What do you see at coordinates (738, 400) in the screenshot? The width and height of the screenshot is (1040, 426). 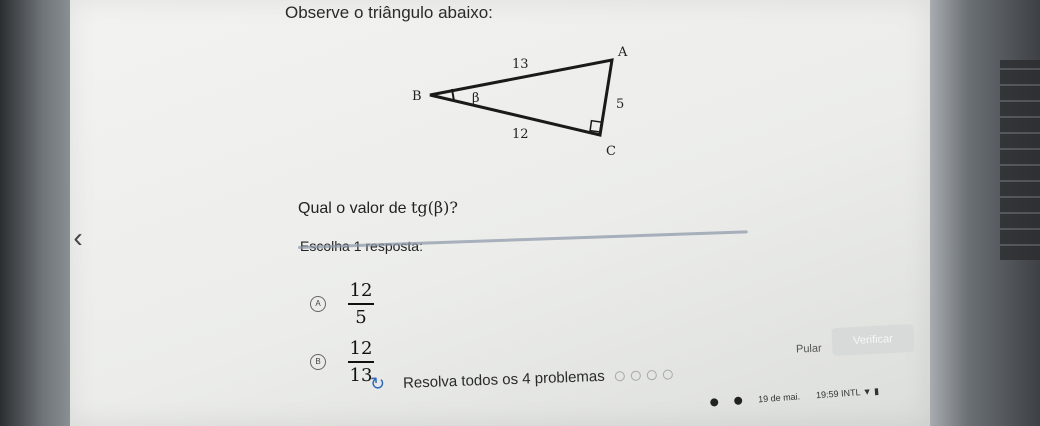 I see `info-icon` at bounding box center [738, 400].